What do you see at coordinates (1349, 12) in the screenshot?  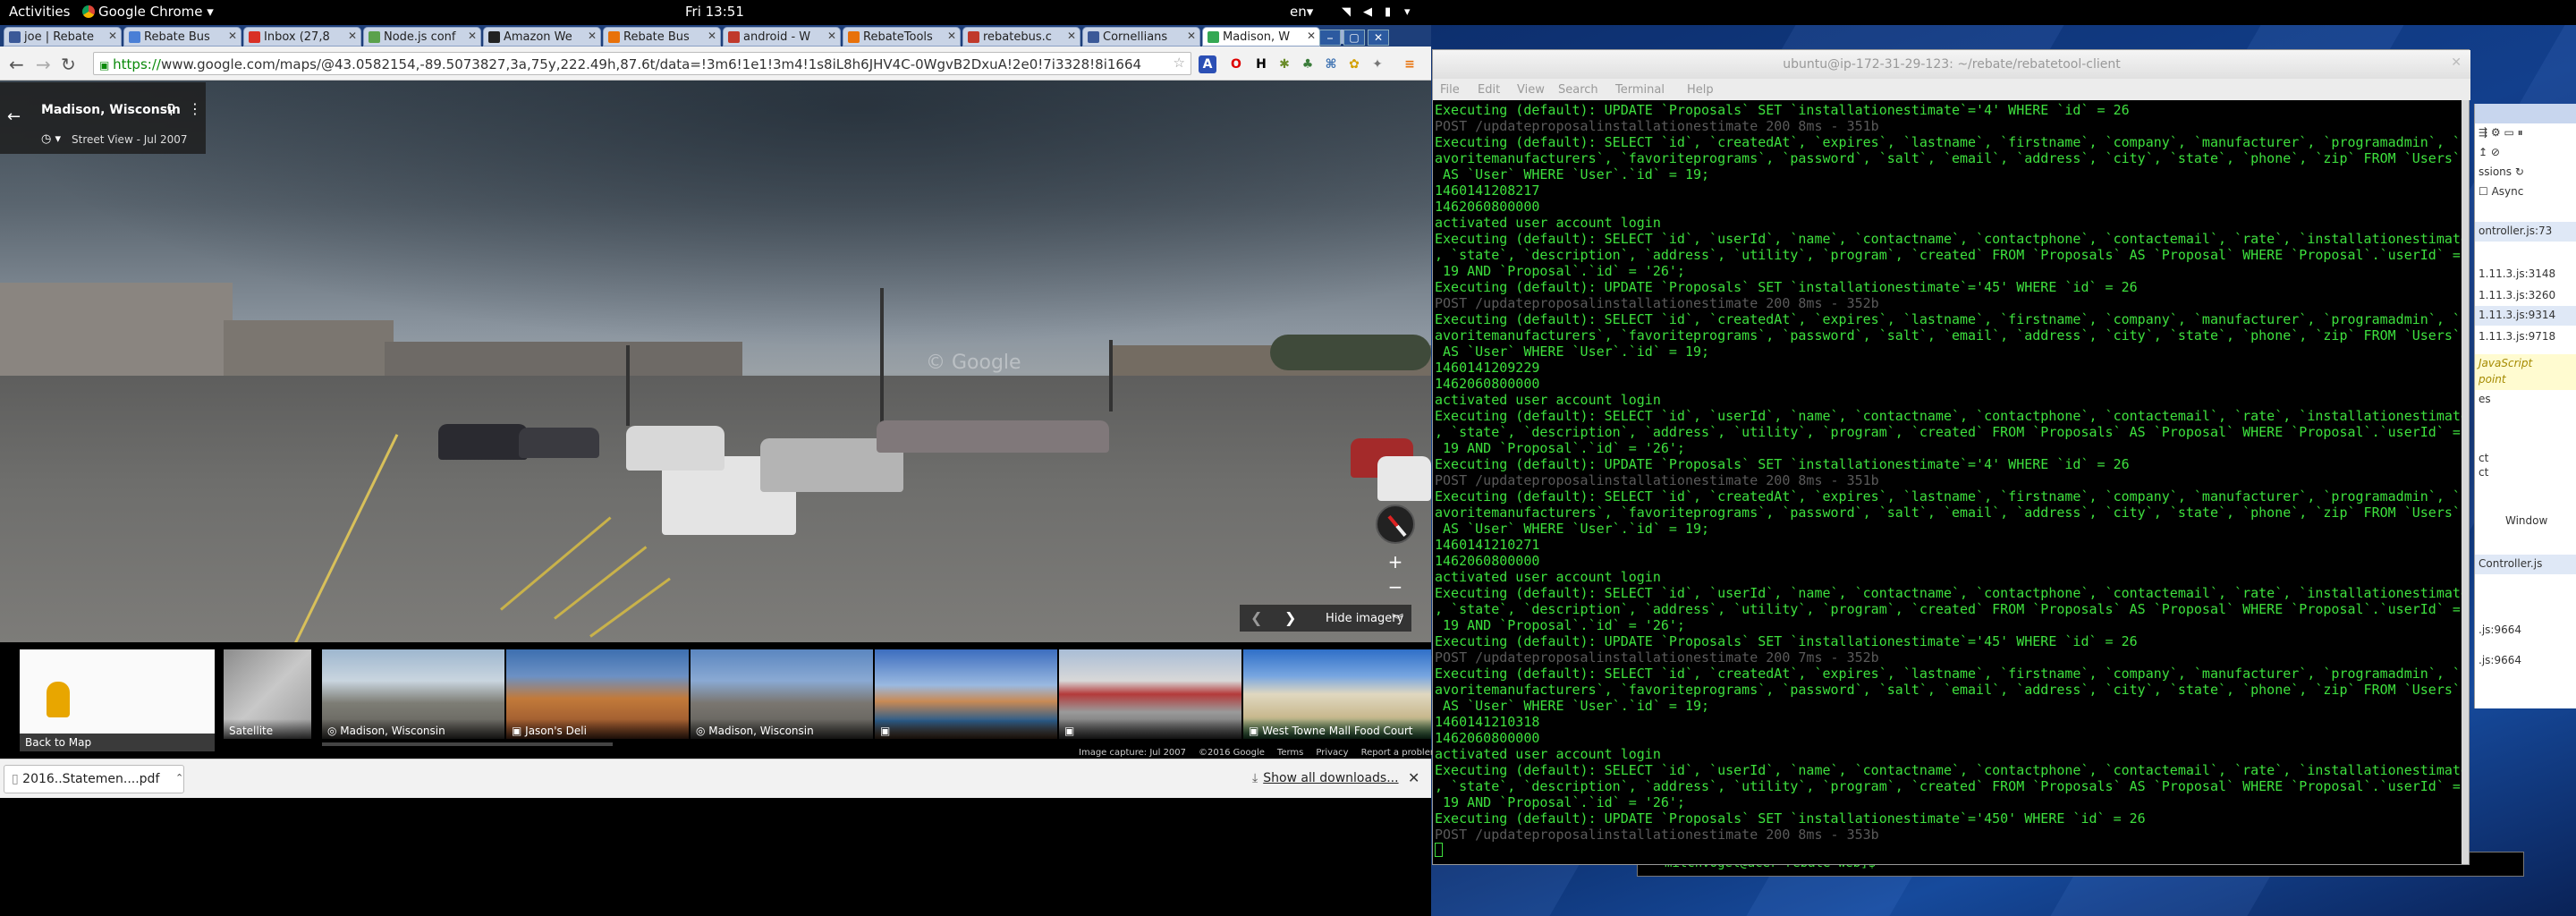 I see `wifi-icon: ◥` at bounding box center [1349, 12].